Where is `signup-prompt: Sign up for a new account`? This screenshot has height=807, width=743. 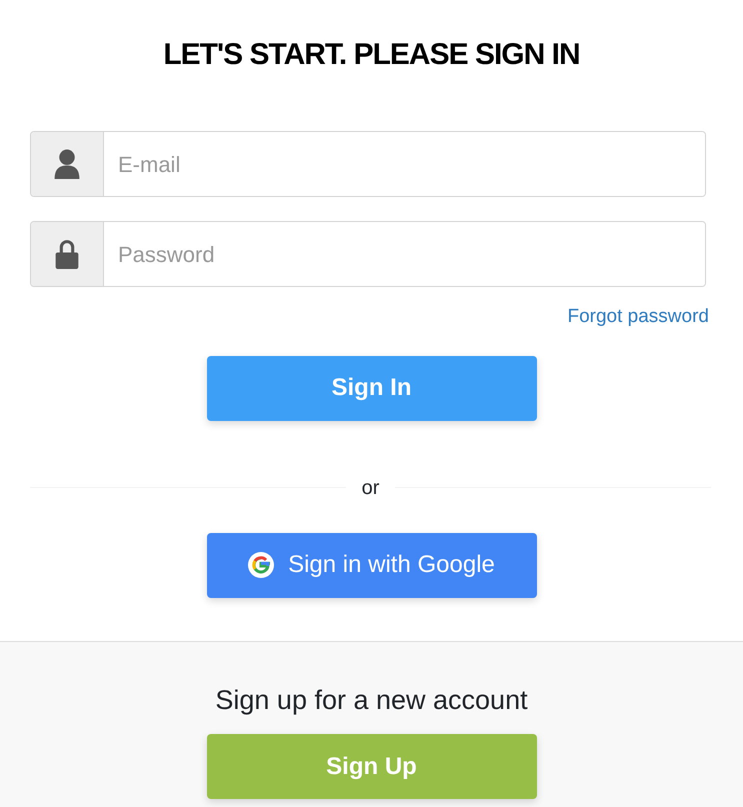 signup-prompt: Sign up for a new account is located at coordinates (371, 700).